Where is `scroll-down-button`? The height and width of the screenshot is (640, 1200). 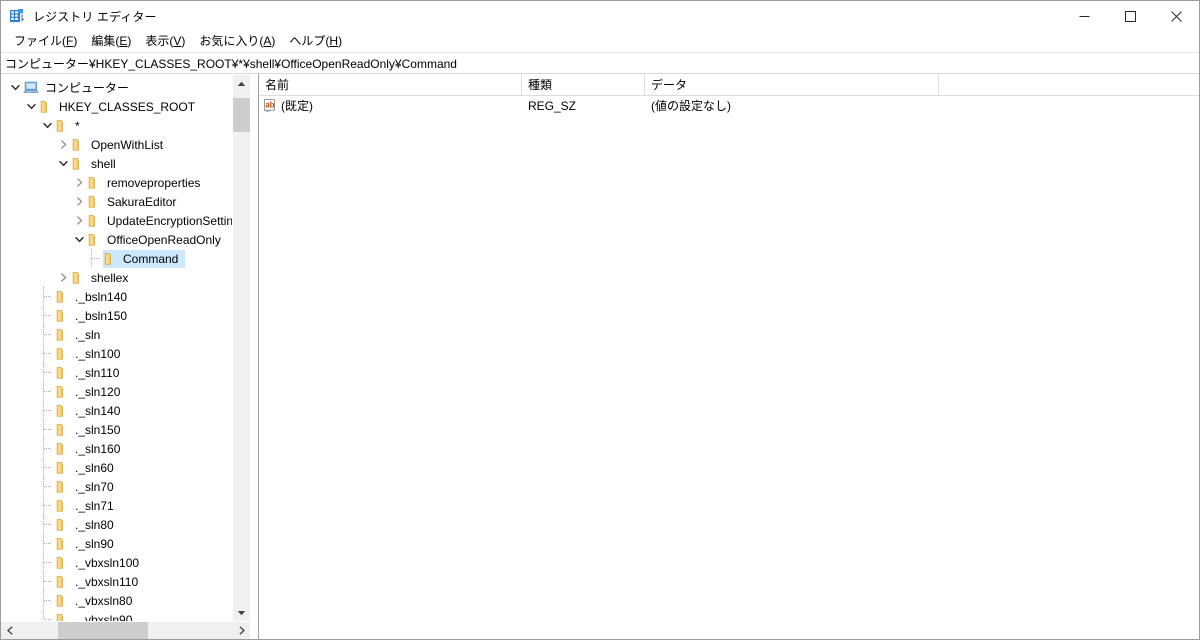 scroll-down-button is located at coordinates (241, 612).